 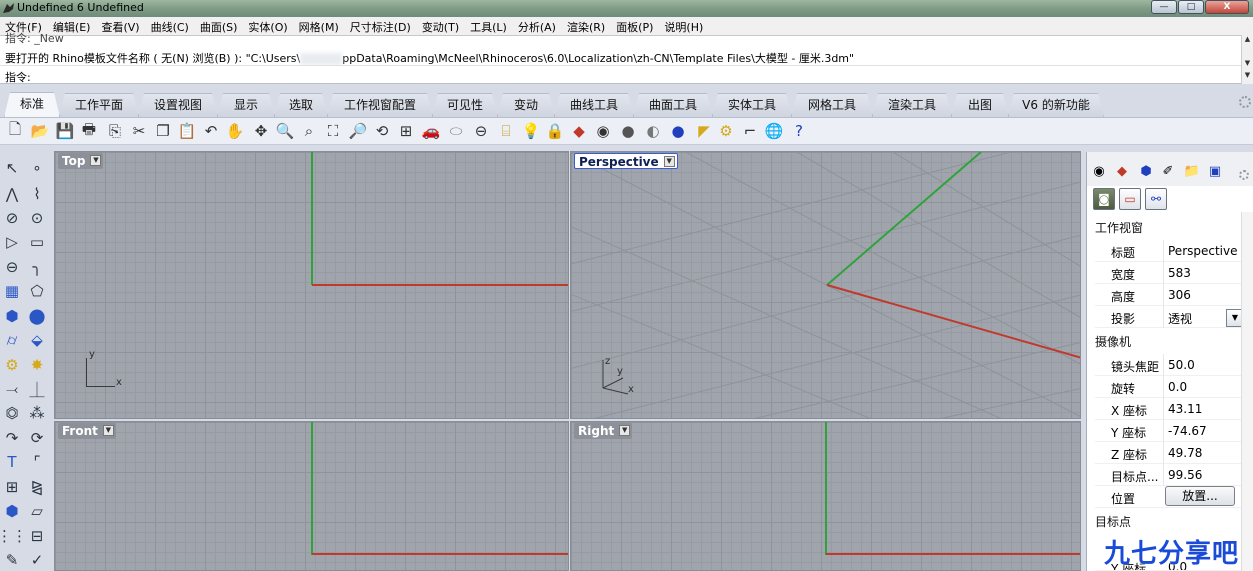 I want to click on zoom-selected-icon: 🔎, so click(x=358, y=131).